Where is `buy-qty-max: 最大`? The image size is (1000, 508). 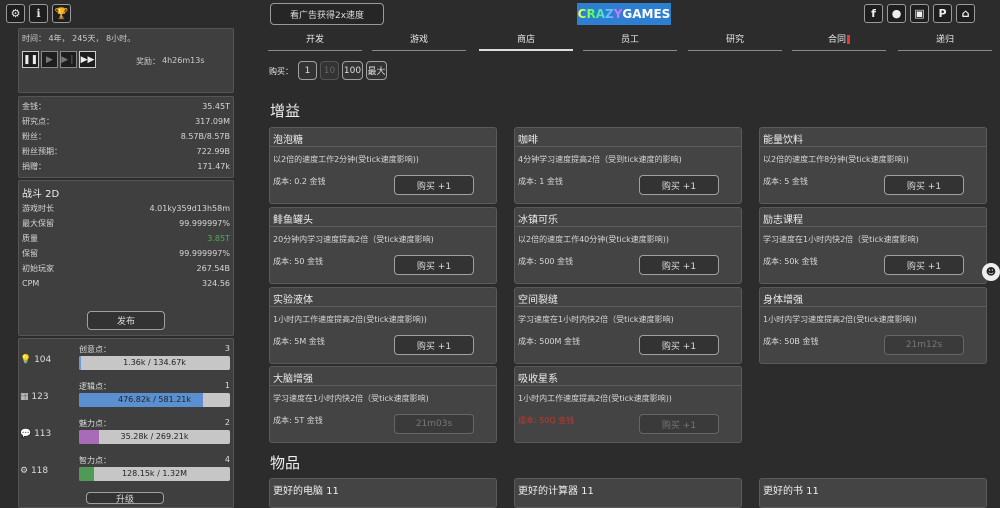 buy-qty-max: 最大 is located at coordinates (376, 70).